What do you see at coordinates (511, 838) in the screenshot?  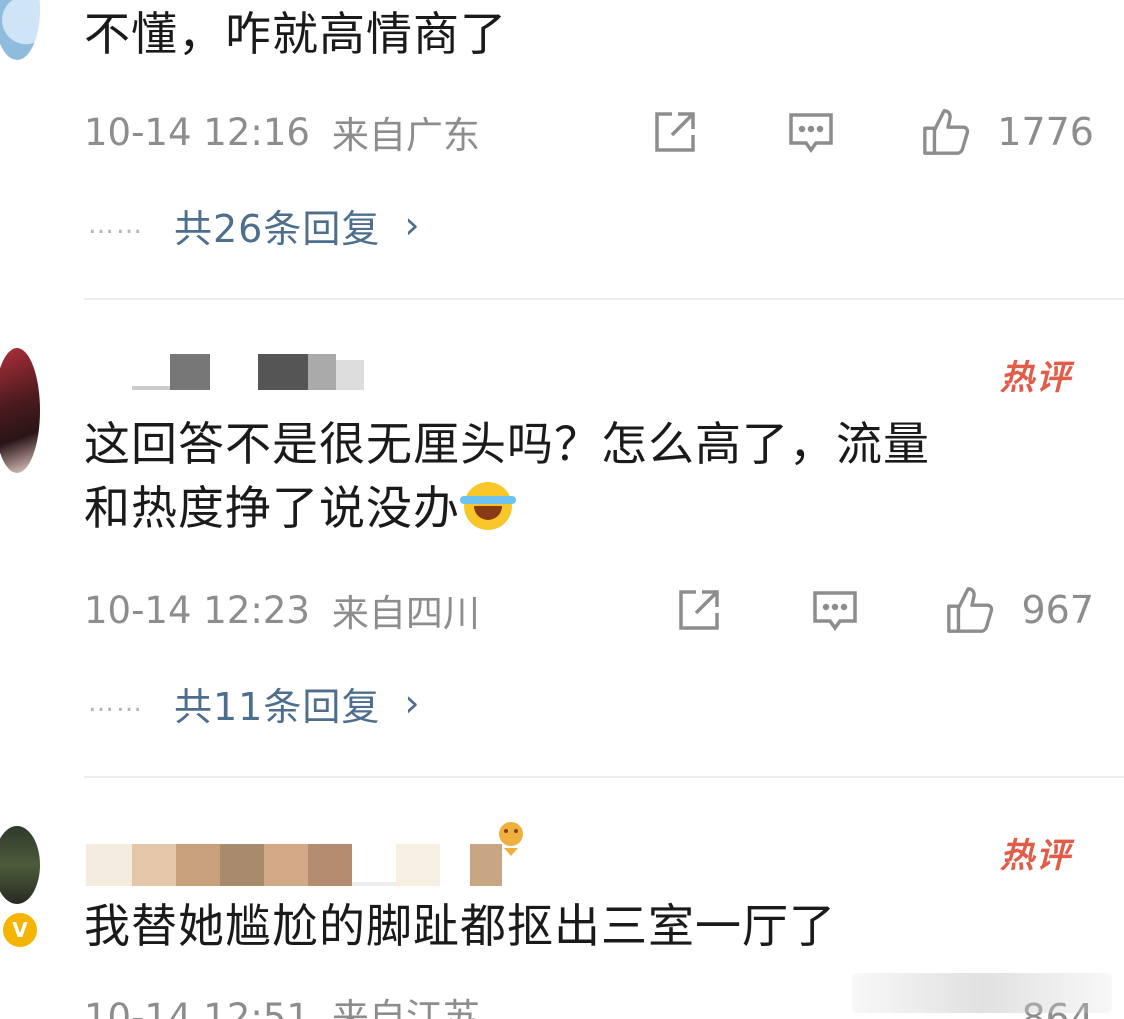 I see `fan-badge-icon` at bounding box center [511, 838].